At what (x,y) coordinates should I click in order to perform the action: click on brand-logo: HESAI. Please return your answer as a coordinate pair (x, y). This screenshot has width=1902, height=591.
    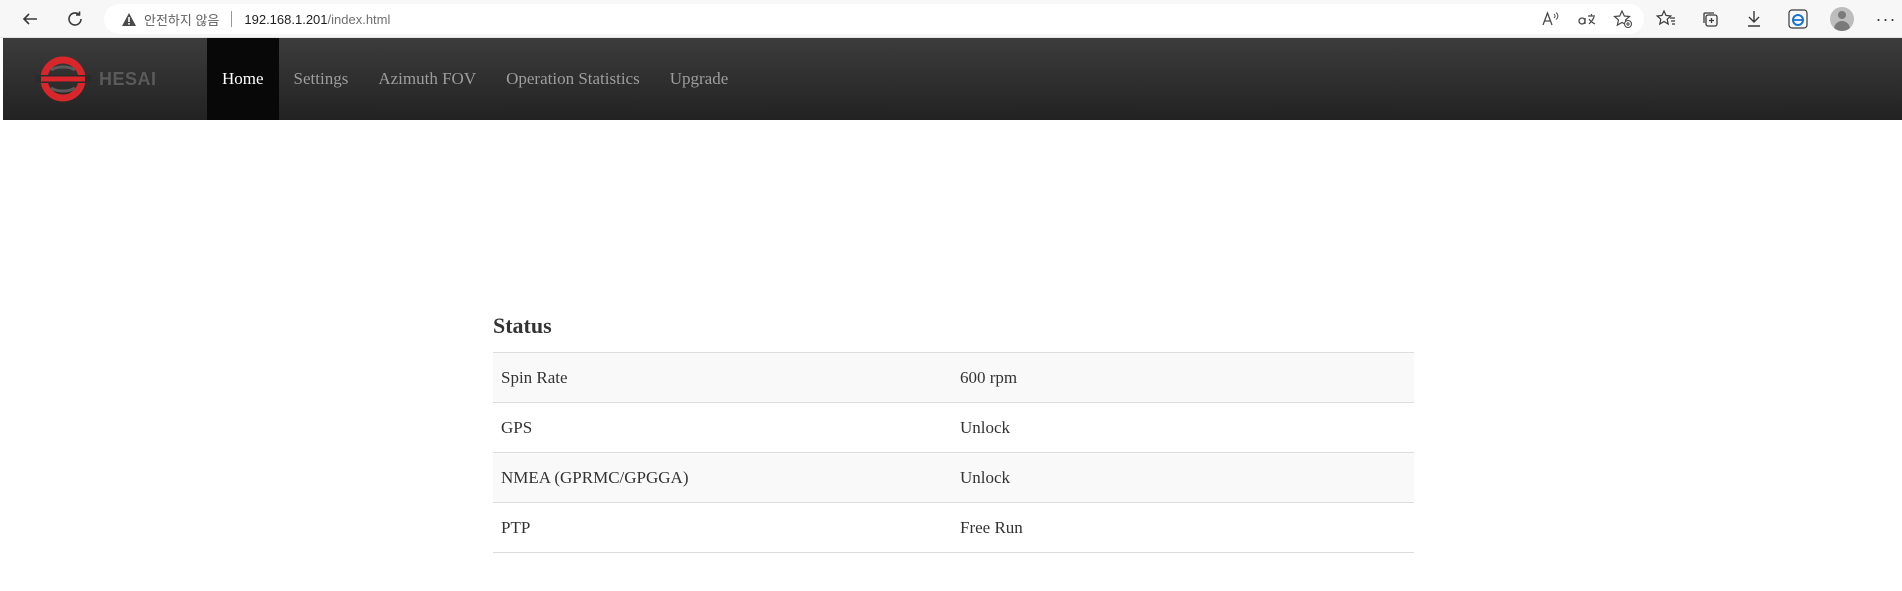
    Looking at the image, I should click on (105, 79).